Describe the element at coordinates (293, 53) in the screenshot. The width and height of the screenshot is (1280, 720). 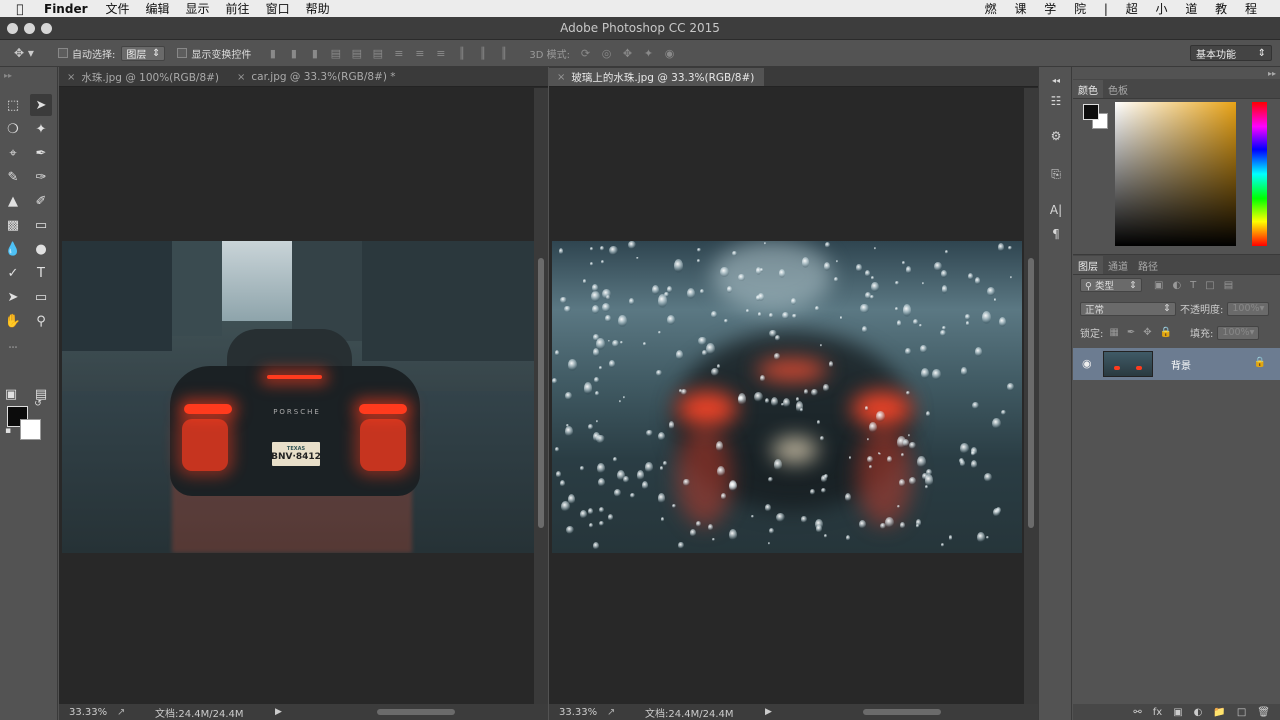
I see `align-vcenter-icon: ▮` at that location.